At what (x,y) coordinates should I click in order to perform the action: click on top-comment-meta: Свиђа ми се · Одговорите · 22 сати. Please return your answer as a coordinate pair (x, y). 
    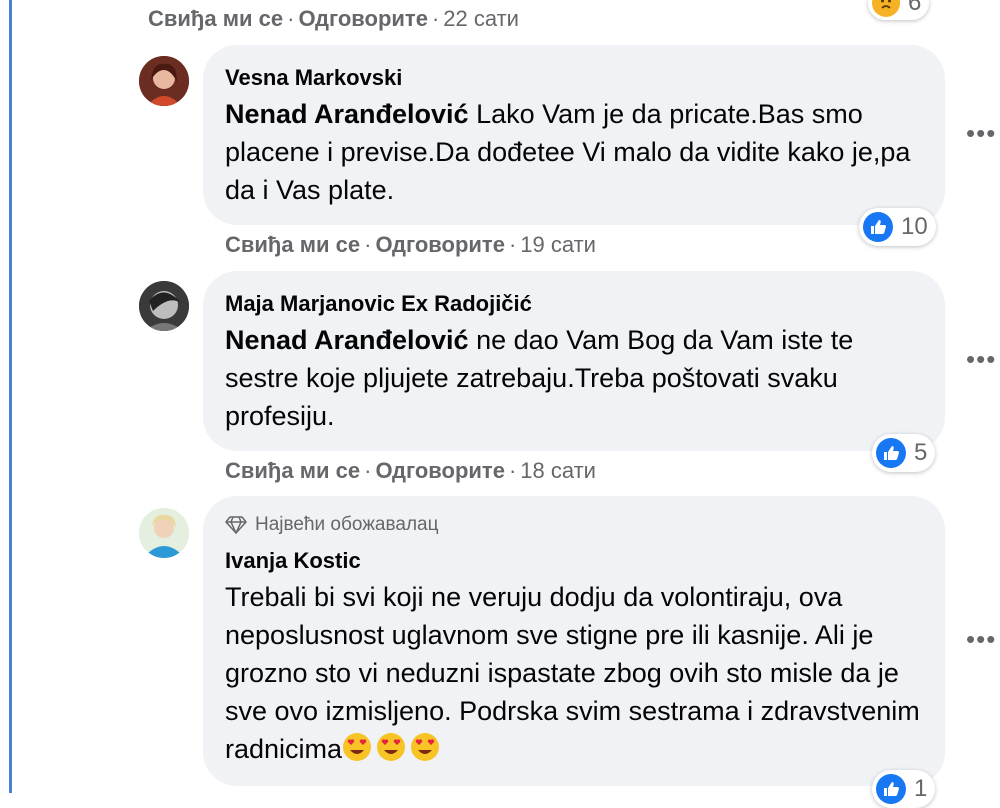
    Looking at the image, I should click on (333, 18).